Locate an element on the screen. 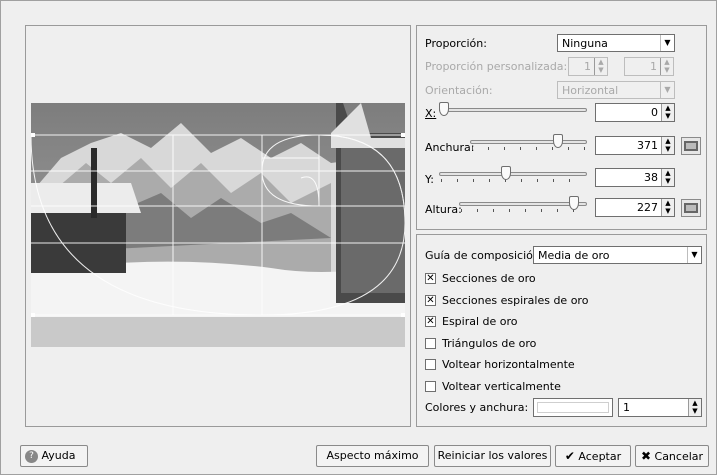  orientation-value: Horizontal is located at coordinates (590, 90).